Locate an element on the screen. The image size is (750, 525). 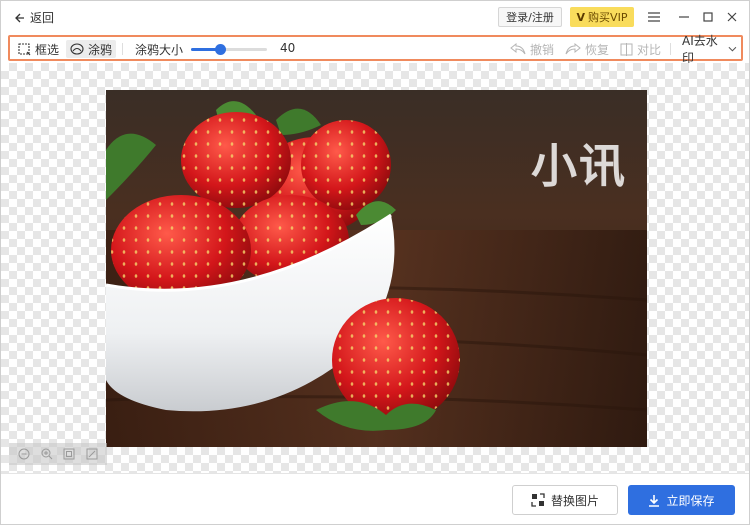
login-register-button: 登录/注册 is located at coordinates (530, 17).